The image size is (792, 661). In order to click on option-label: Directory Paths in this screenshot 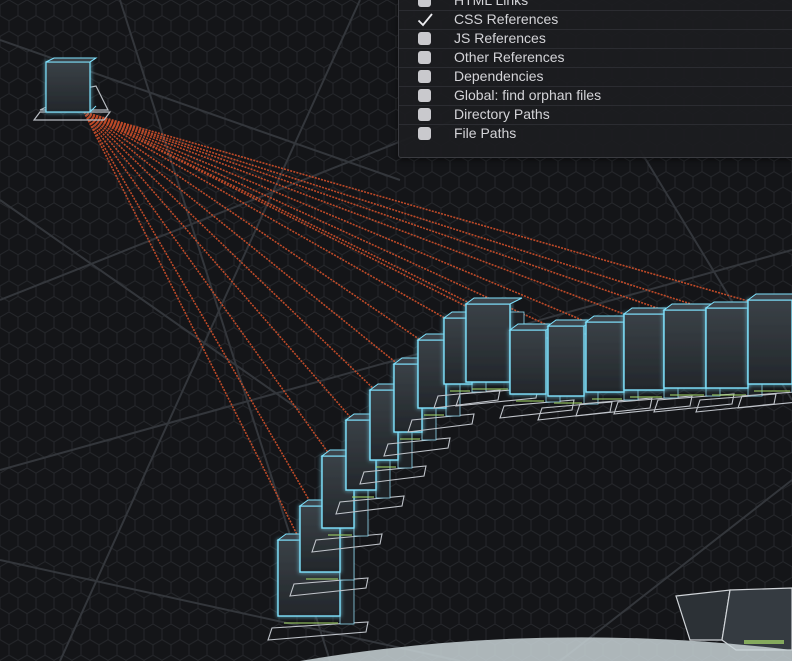, I will do `click(502, 114)`.